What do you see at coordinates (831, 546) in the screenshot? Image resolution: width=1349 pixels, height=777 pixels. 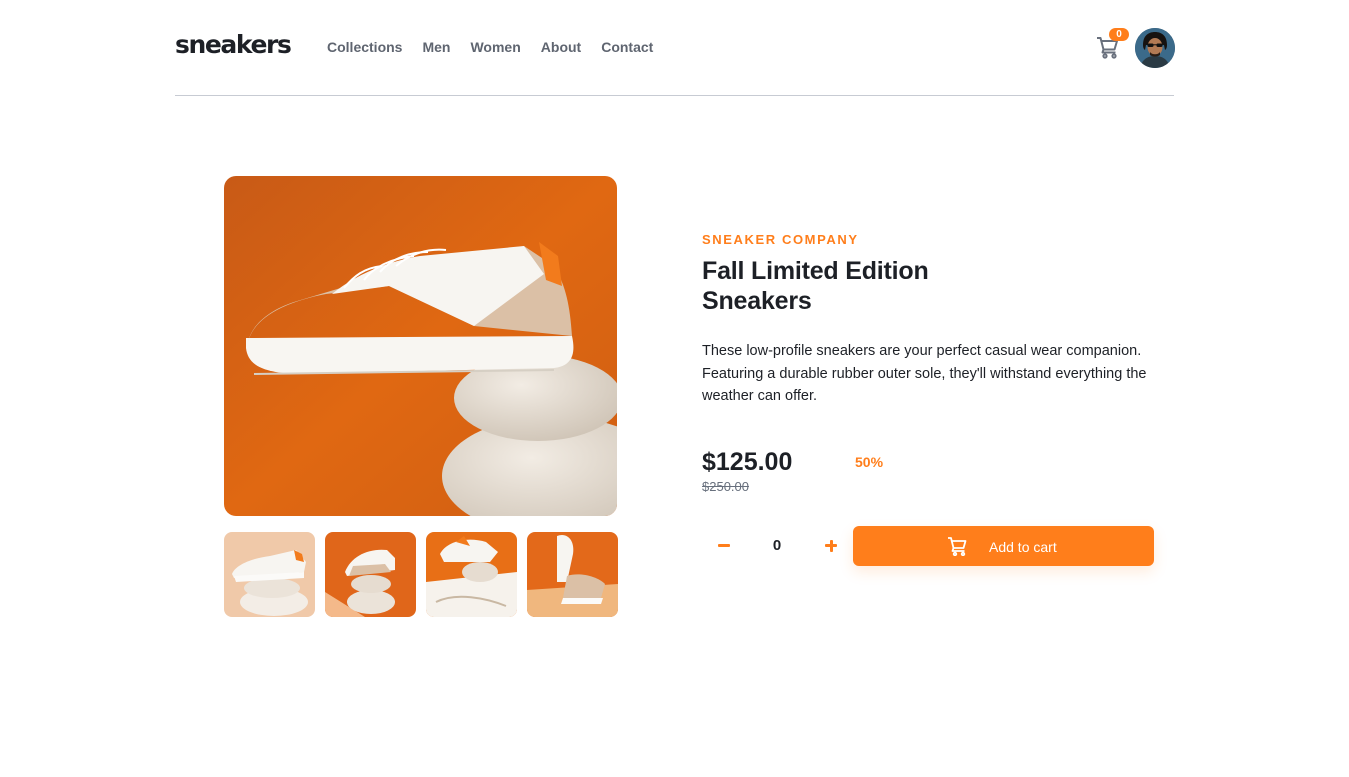 I see `increase-quantity-button` at bounding box center [831, 546].